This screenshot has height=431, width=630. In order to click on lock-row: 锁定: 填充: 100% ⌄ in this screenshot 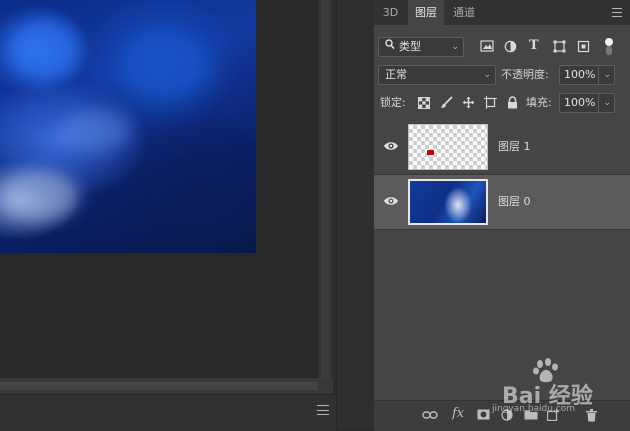, I will do `click(502, 104)`.